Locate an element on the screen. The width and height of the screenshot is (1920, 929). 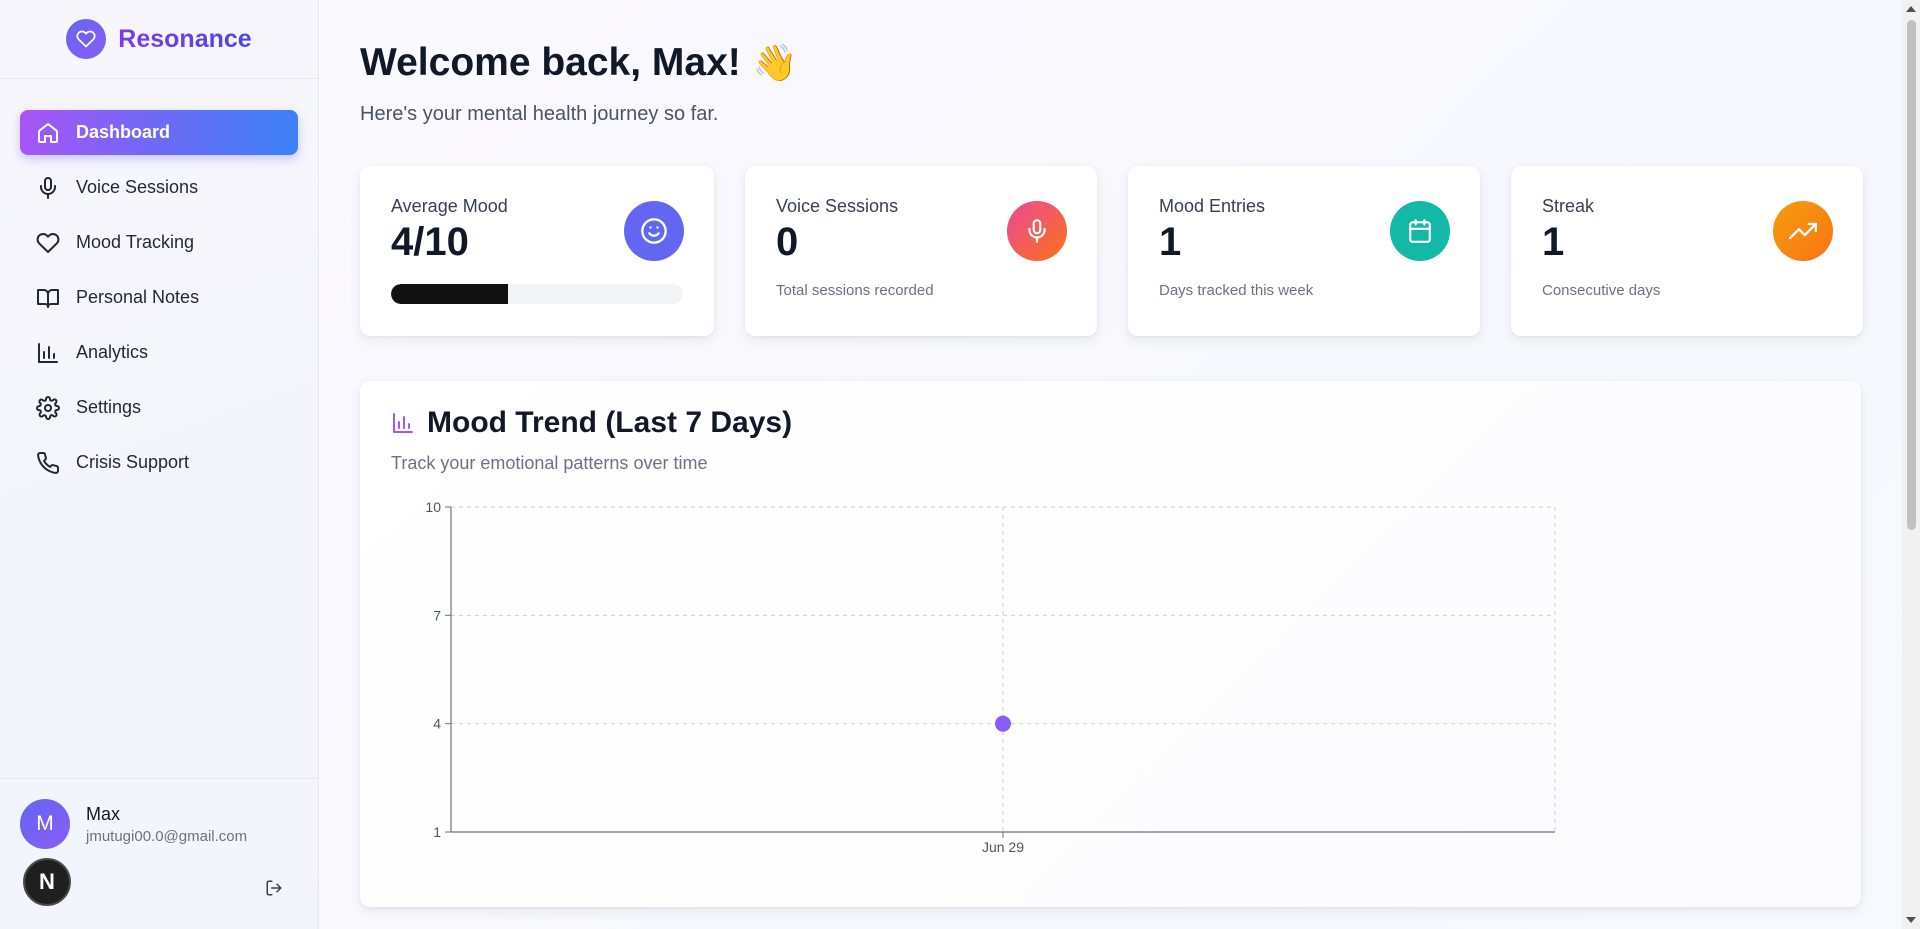
brand: Resonance is located at coordinates (159, 39).